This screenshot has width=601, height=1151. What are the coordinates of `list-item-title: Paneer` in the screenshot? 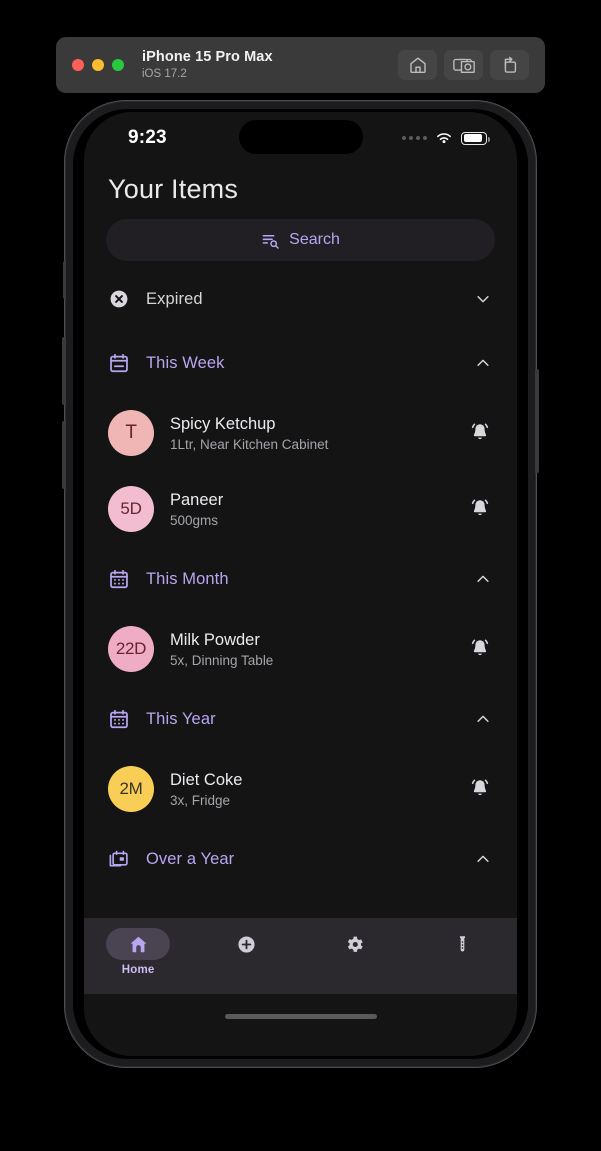 It's located at (197, 499).